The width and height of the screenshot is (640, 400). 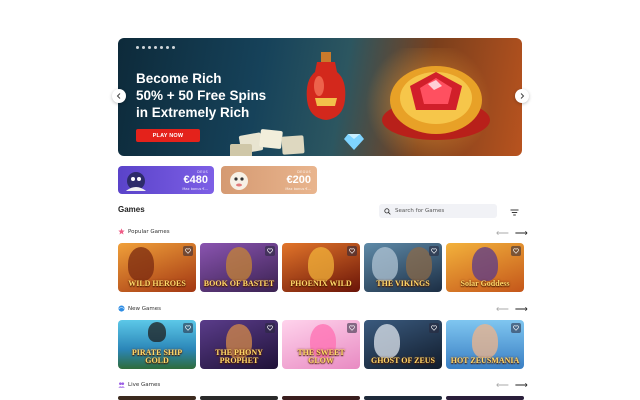 What do you see at coordinates (121, 308) in the screenshot?
I see `globe-icon` at bounding box center [121, 308].